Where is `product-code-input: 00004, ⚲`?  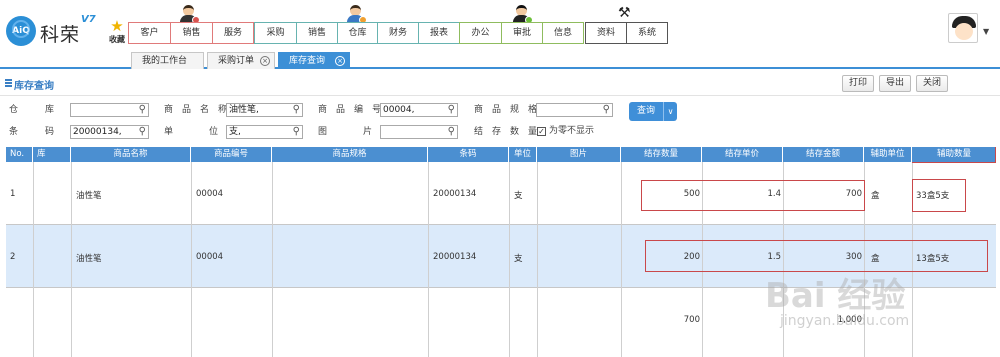
product-code-input: 00004, ⚲ is located at coordinates (419, 110).